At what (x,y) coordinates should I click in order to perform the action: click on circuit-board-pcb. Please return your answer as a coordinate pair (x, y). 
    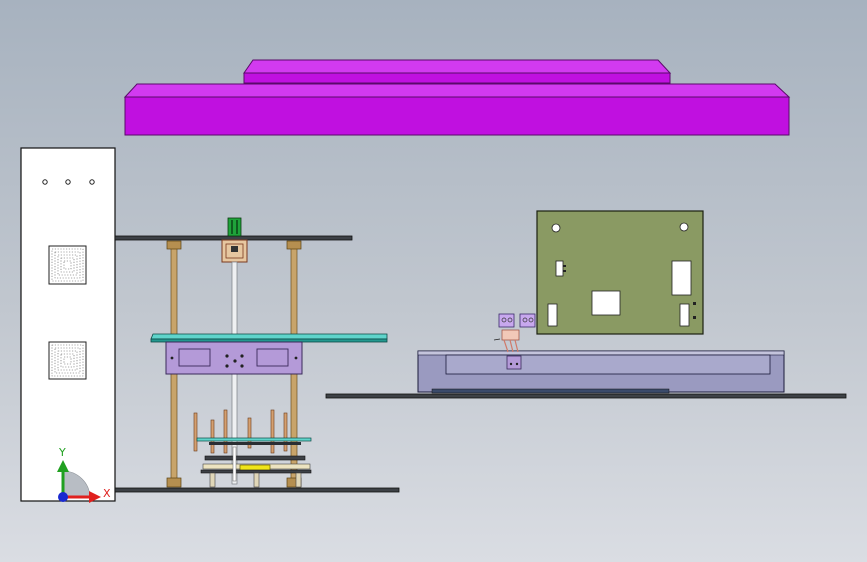
    Looking at the image, I should click on (620, 272).